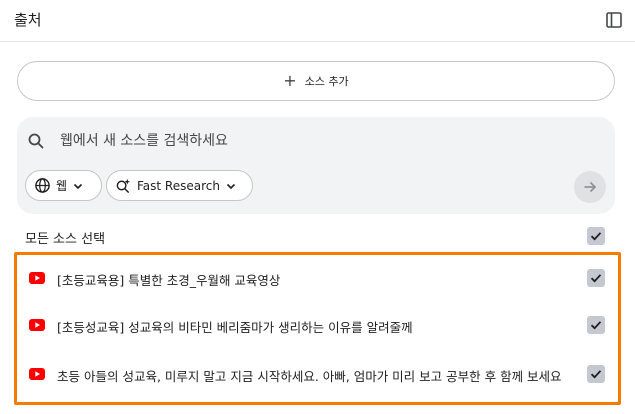 The height and width of the screenshot is (414, 635). What do you see at coordinates (36, 141) in the screenshot?
I see `search-icon` at bounding box center [36, 141].